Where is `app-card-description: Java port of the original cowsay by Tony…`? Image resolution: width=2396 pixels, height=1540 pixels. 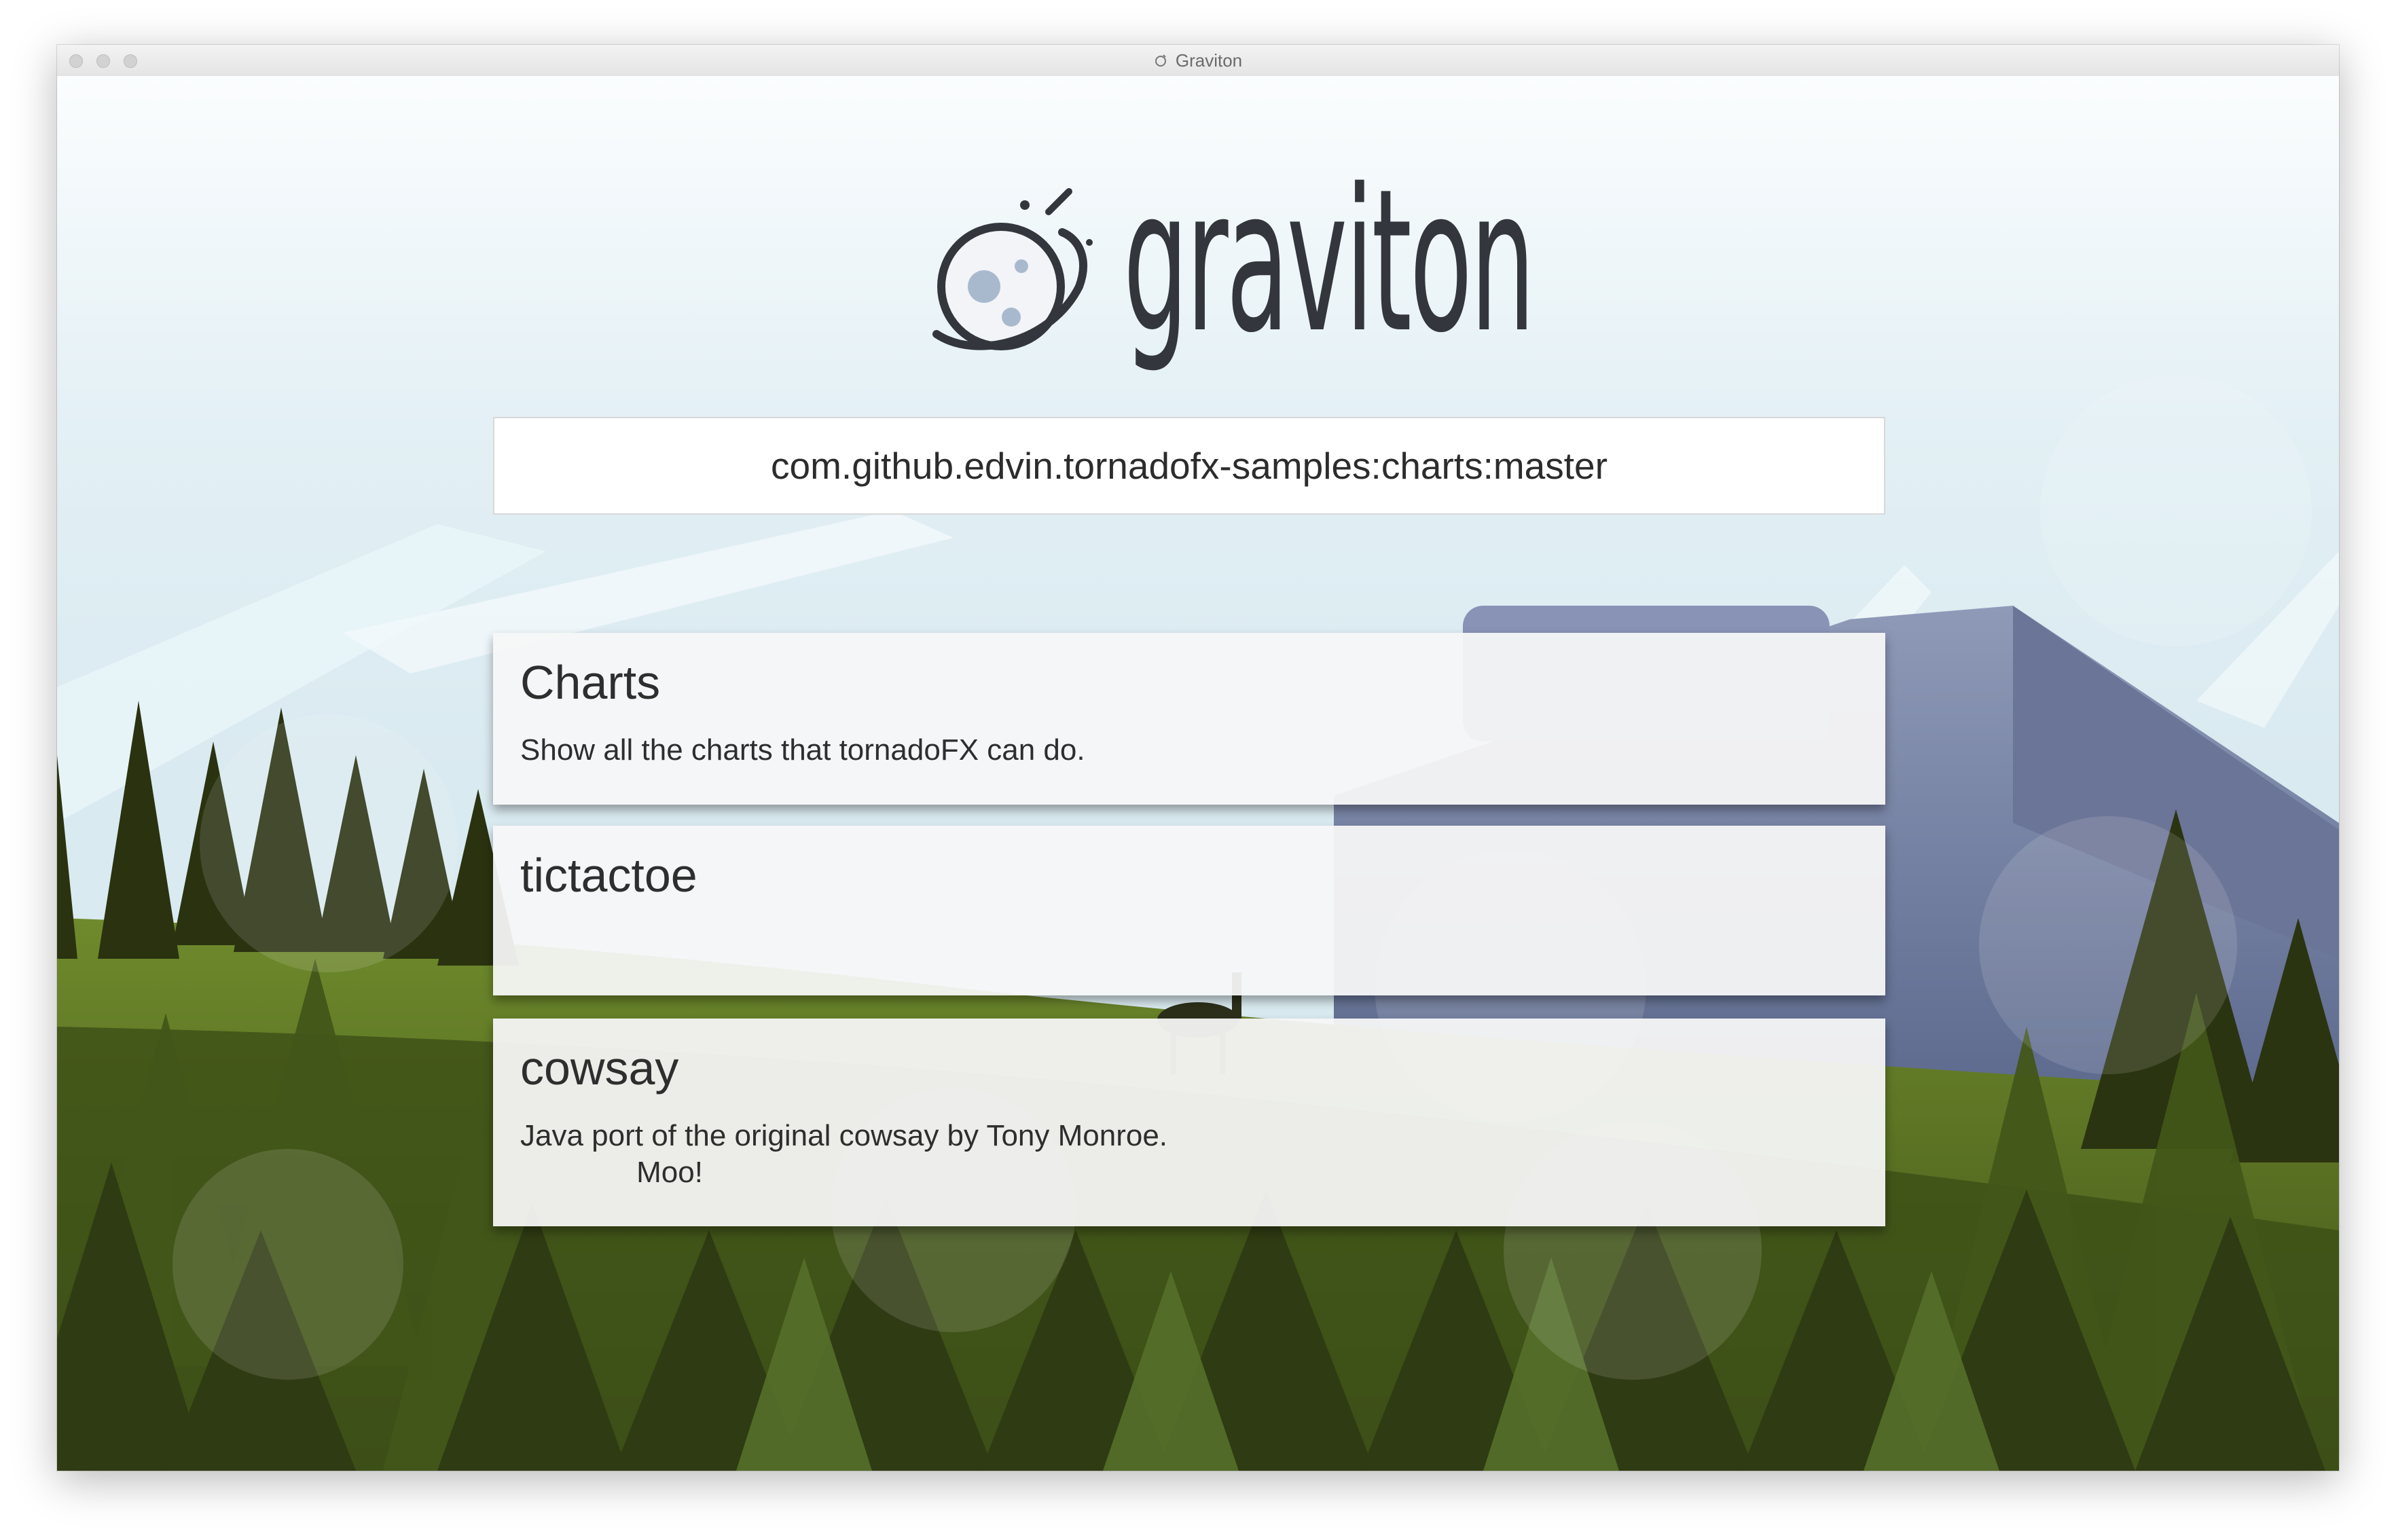
app-card-description: Java port of the original cowsay by Tony… is located at coordinates (844, 1154).